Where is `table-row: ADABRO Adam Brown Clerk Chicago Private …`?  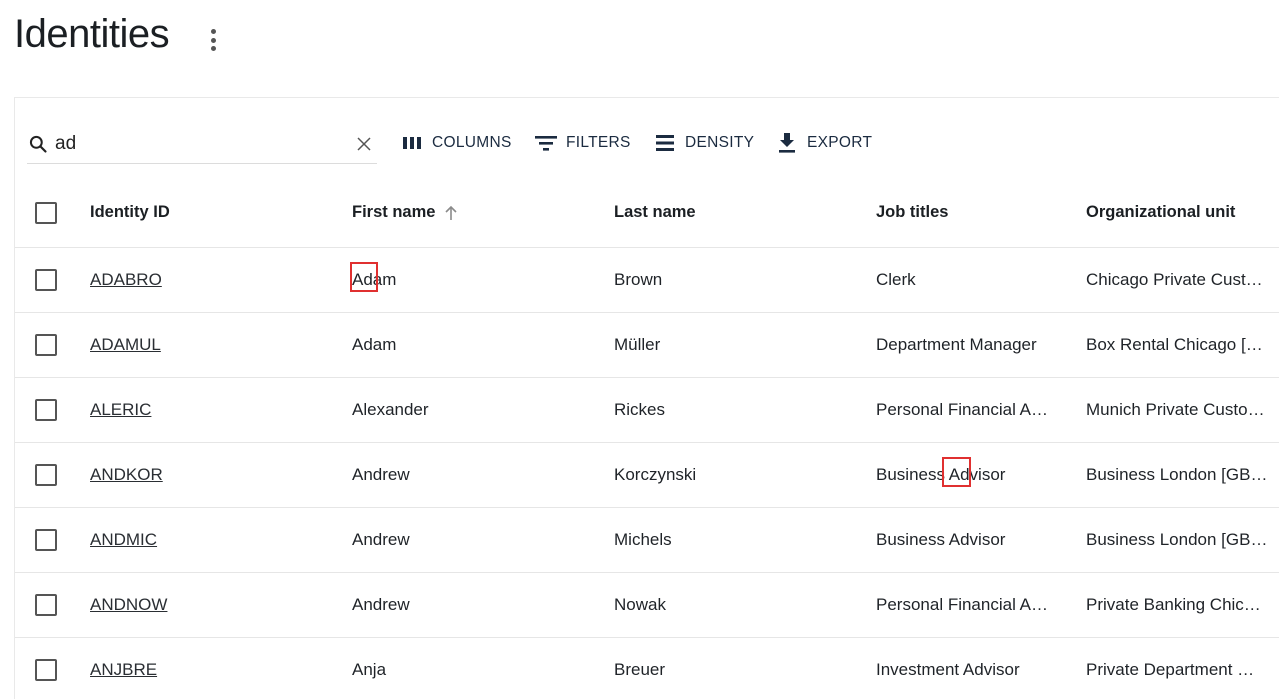
table-row: ADABRO Adam Brown Clerk Chicago Private … is located at coordinates (647, 280).